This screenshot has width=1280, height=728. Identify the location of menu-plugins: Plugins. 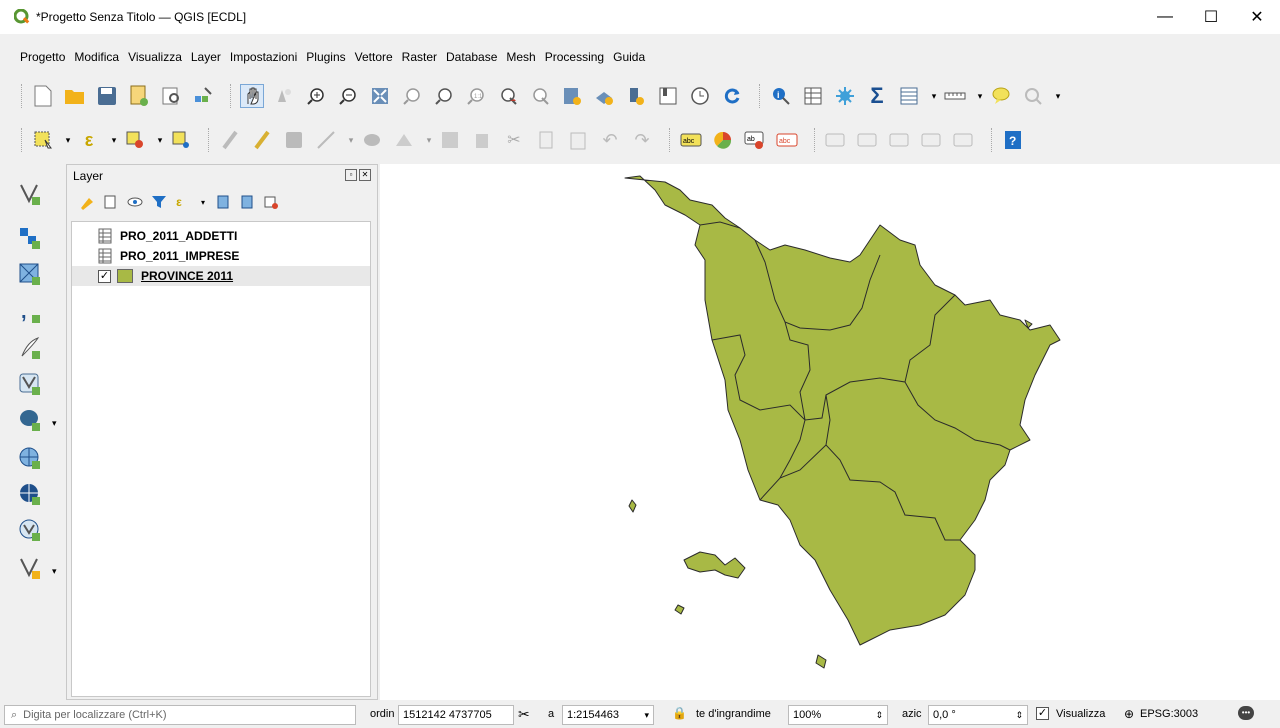
(325, 57).